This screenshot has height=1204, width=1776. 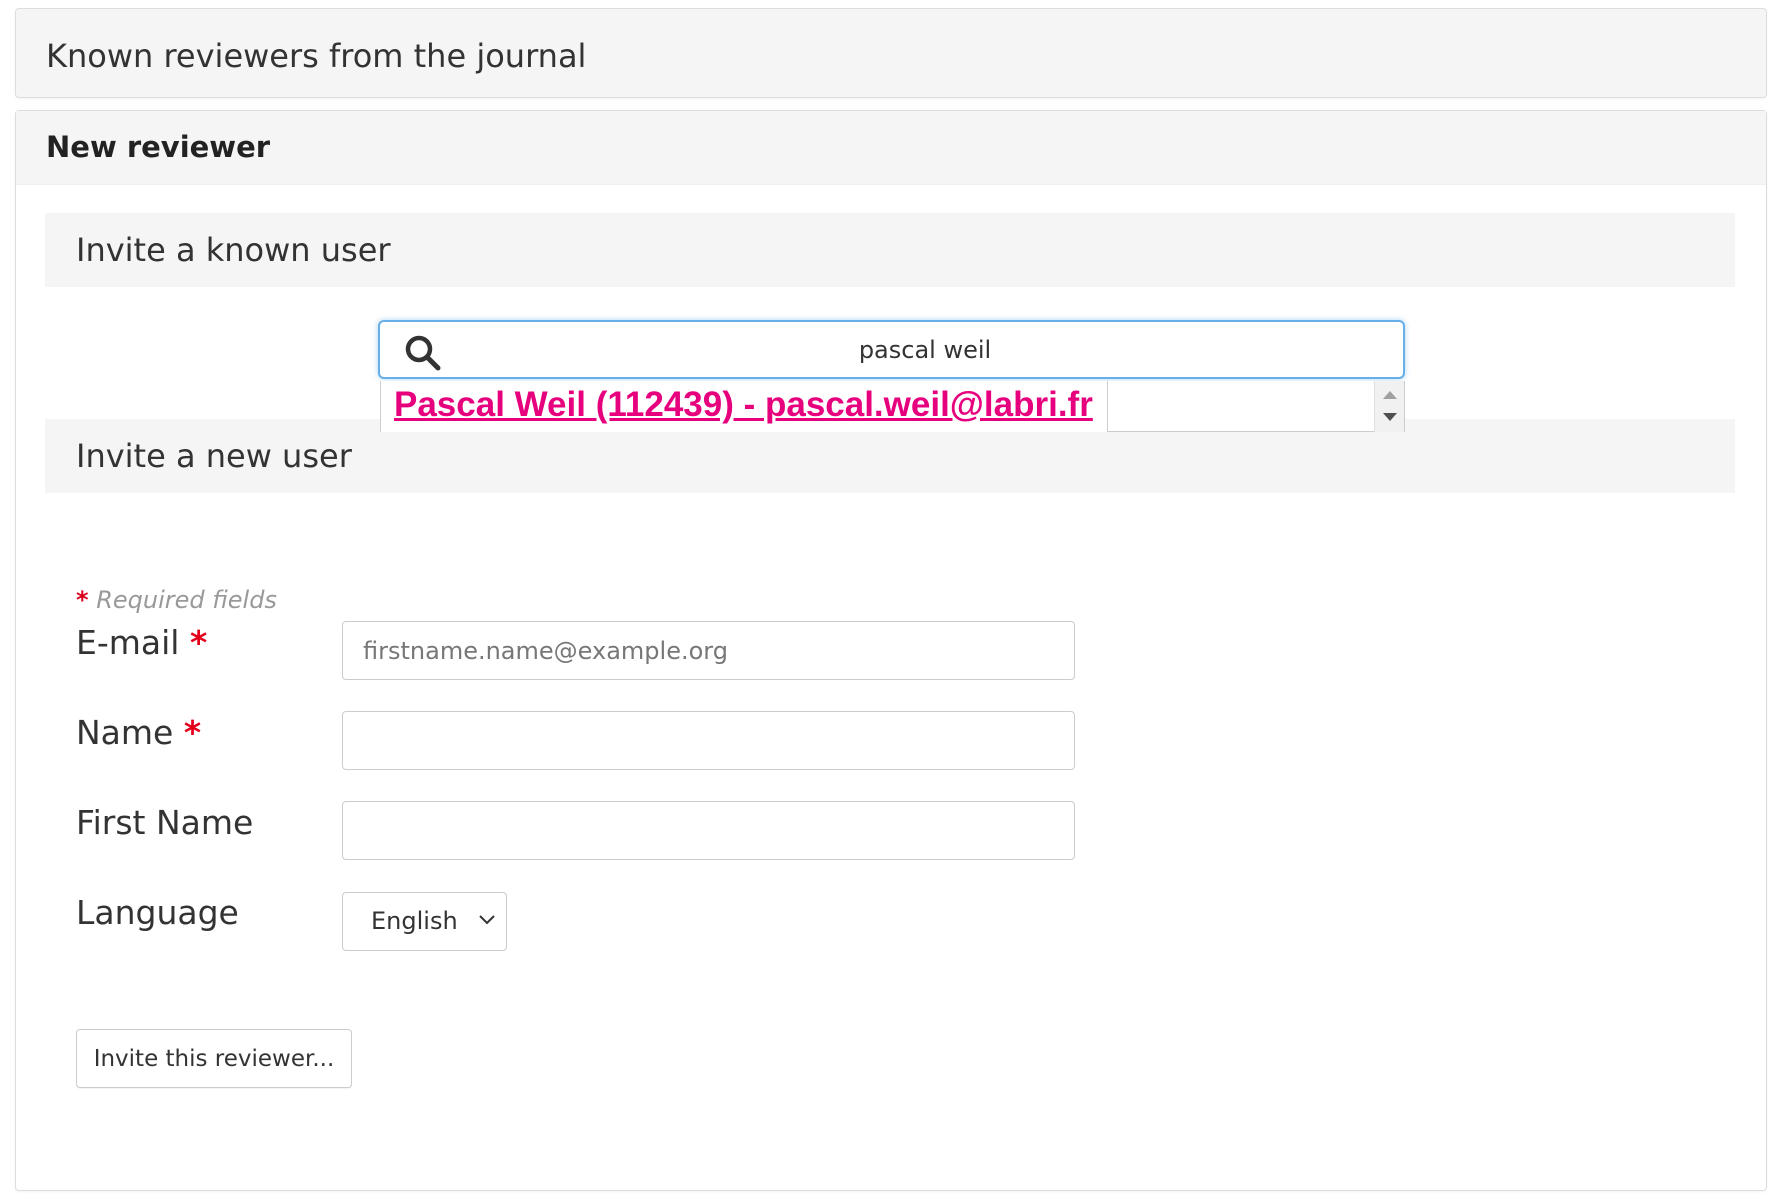 I want to click on chevron-down-icon, so click(x=487, y=920).